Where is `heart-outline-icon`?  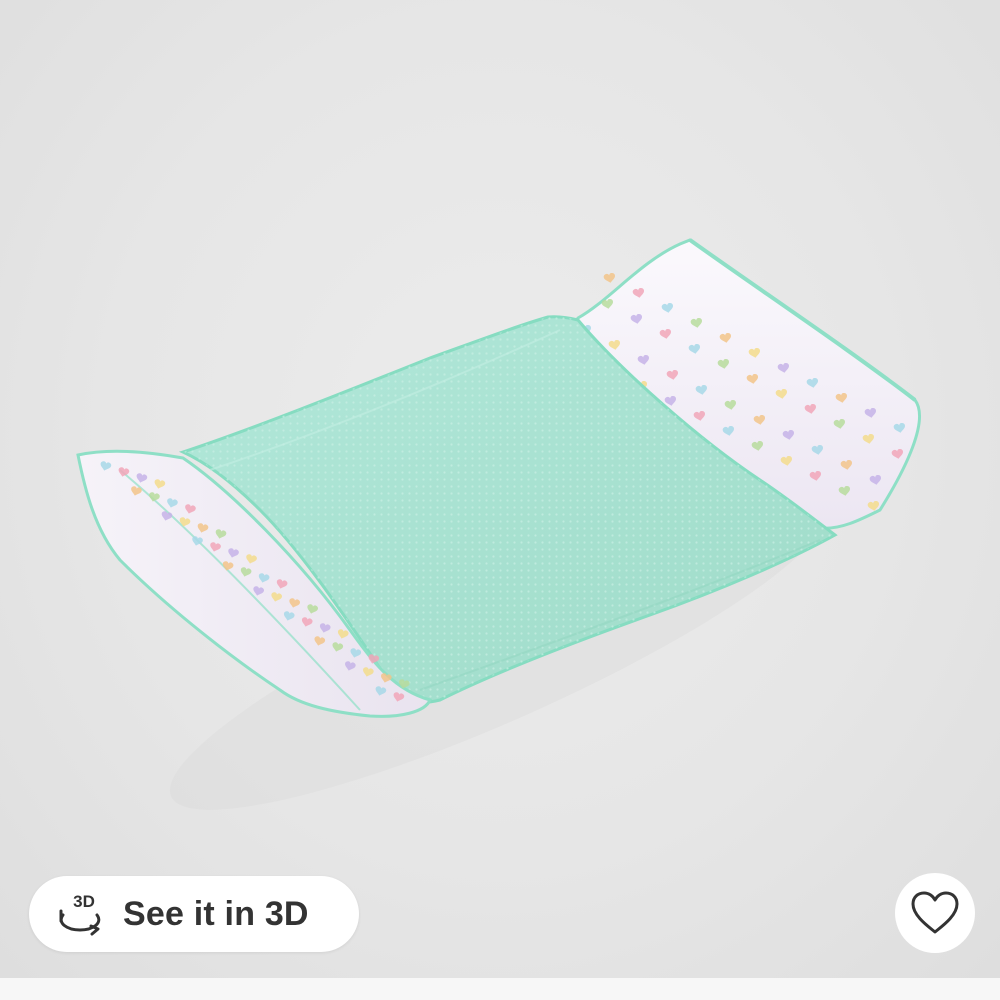
heart-outline-icon is located at coordinates (935, 912).